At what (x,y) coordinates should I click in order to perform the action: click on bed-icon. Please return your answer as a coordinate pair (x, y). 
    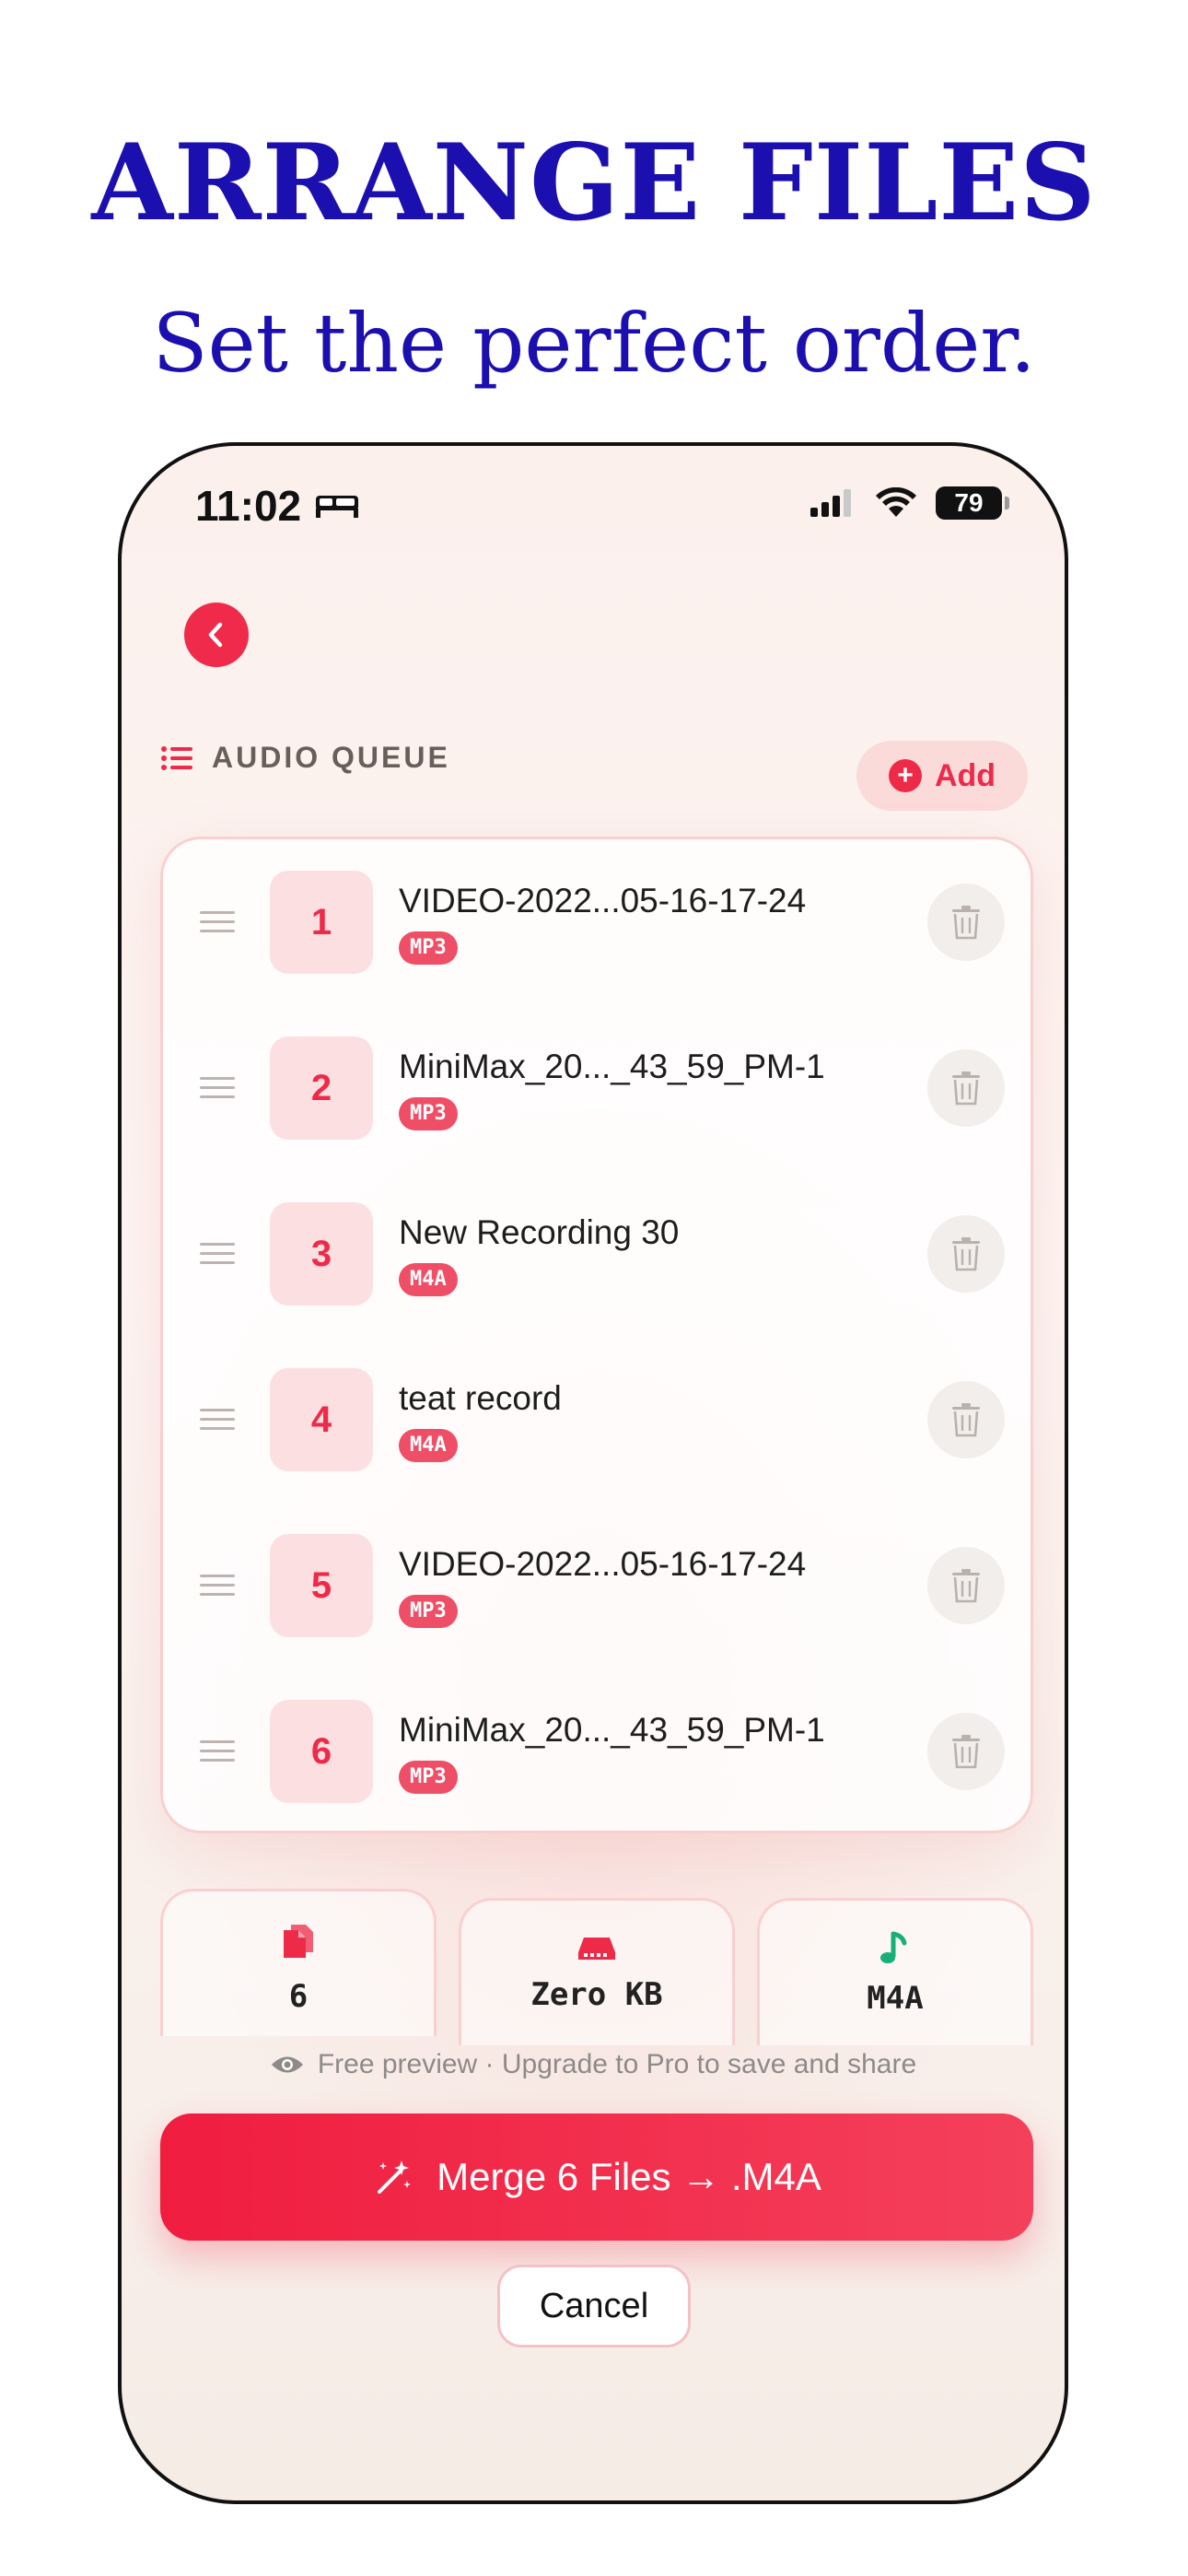
    Looking at the image, I should click on (337, 507).